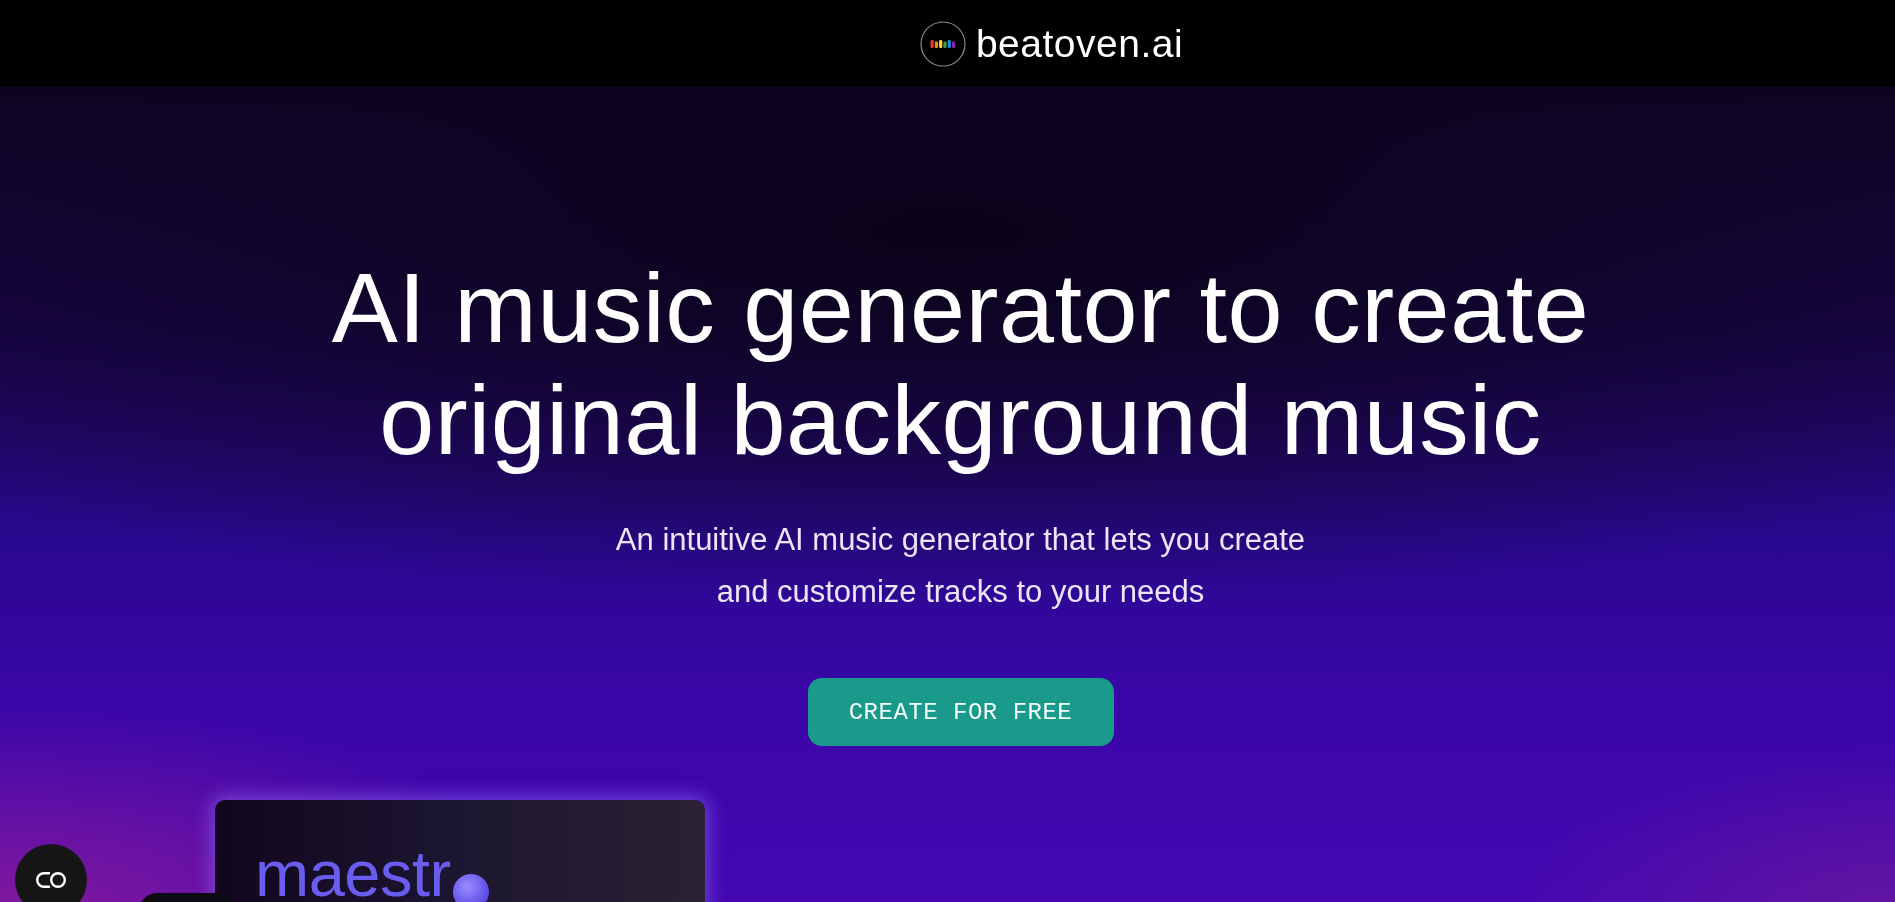 The width and height of the screenshot is (1895, 902). Describe the element at coordinates (1079, 43) in the screenshot. I see `logo-text: beatoven.ai` at that location.